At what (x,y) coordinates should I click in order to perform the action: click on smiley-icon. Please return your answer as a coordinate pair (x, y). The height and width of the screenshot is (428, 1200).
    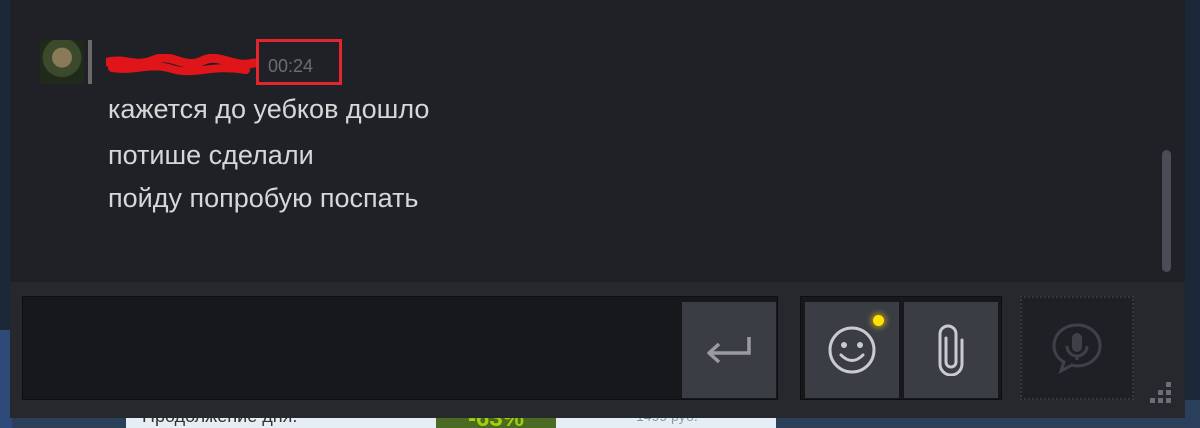
    Looking at the image, I should click on (852, 350).